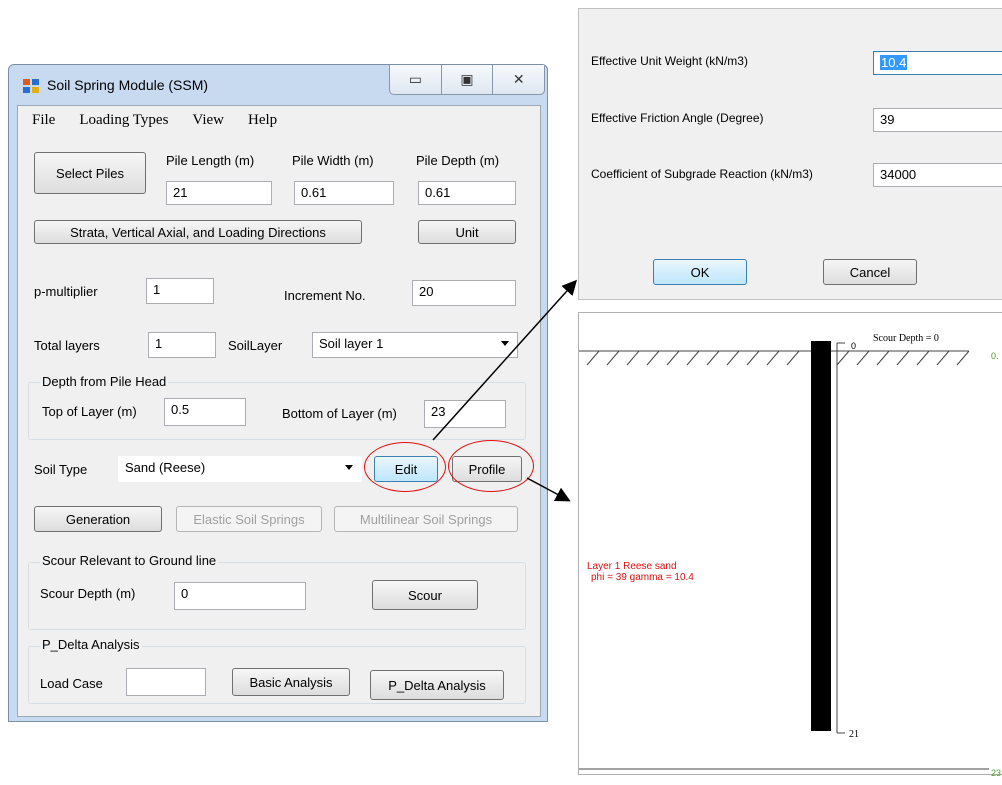 The width and height of the screenshot is (1002, 785). I want to click on edit-arrow, so click(505, 360).